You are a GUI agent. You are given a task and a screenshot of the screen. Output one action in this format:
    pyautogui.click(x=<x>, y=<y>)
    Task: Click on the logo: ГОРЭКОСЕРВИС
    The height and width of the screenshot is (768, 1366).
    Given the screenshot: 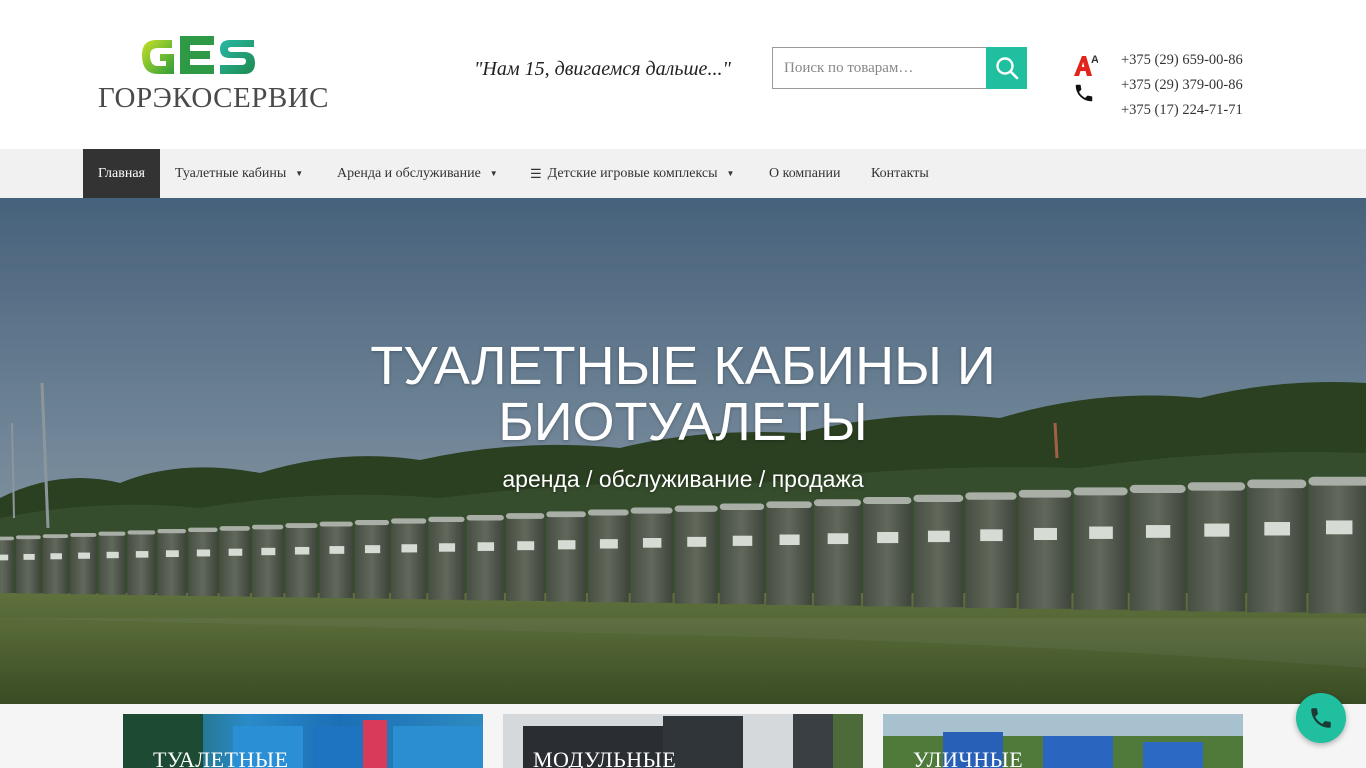 What is the action you would take?
    pyautogui.click(x=212, y=72)
    